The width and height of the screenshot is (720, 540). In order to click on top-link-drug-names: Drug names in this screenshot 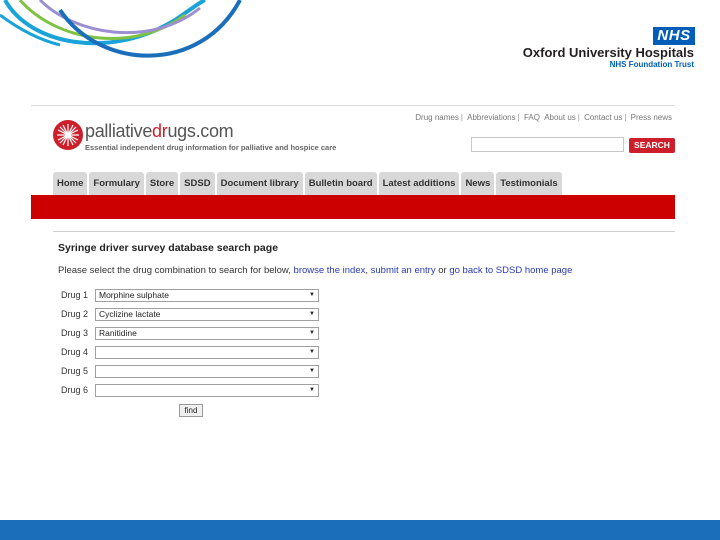, I will do `click(437, 117)`.